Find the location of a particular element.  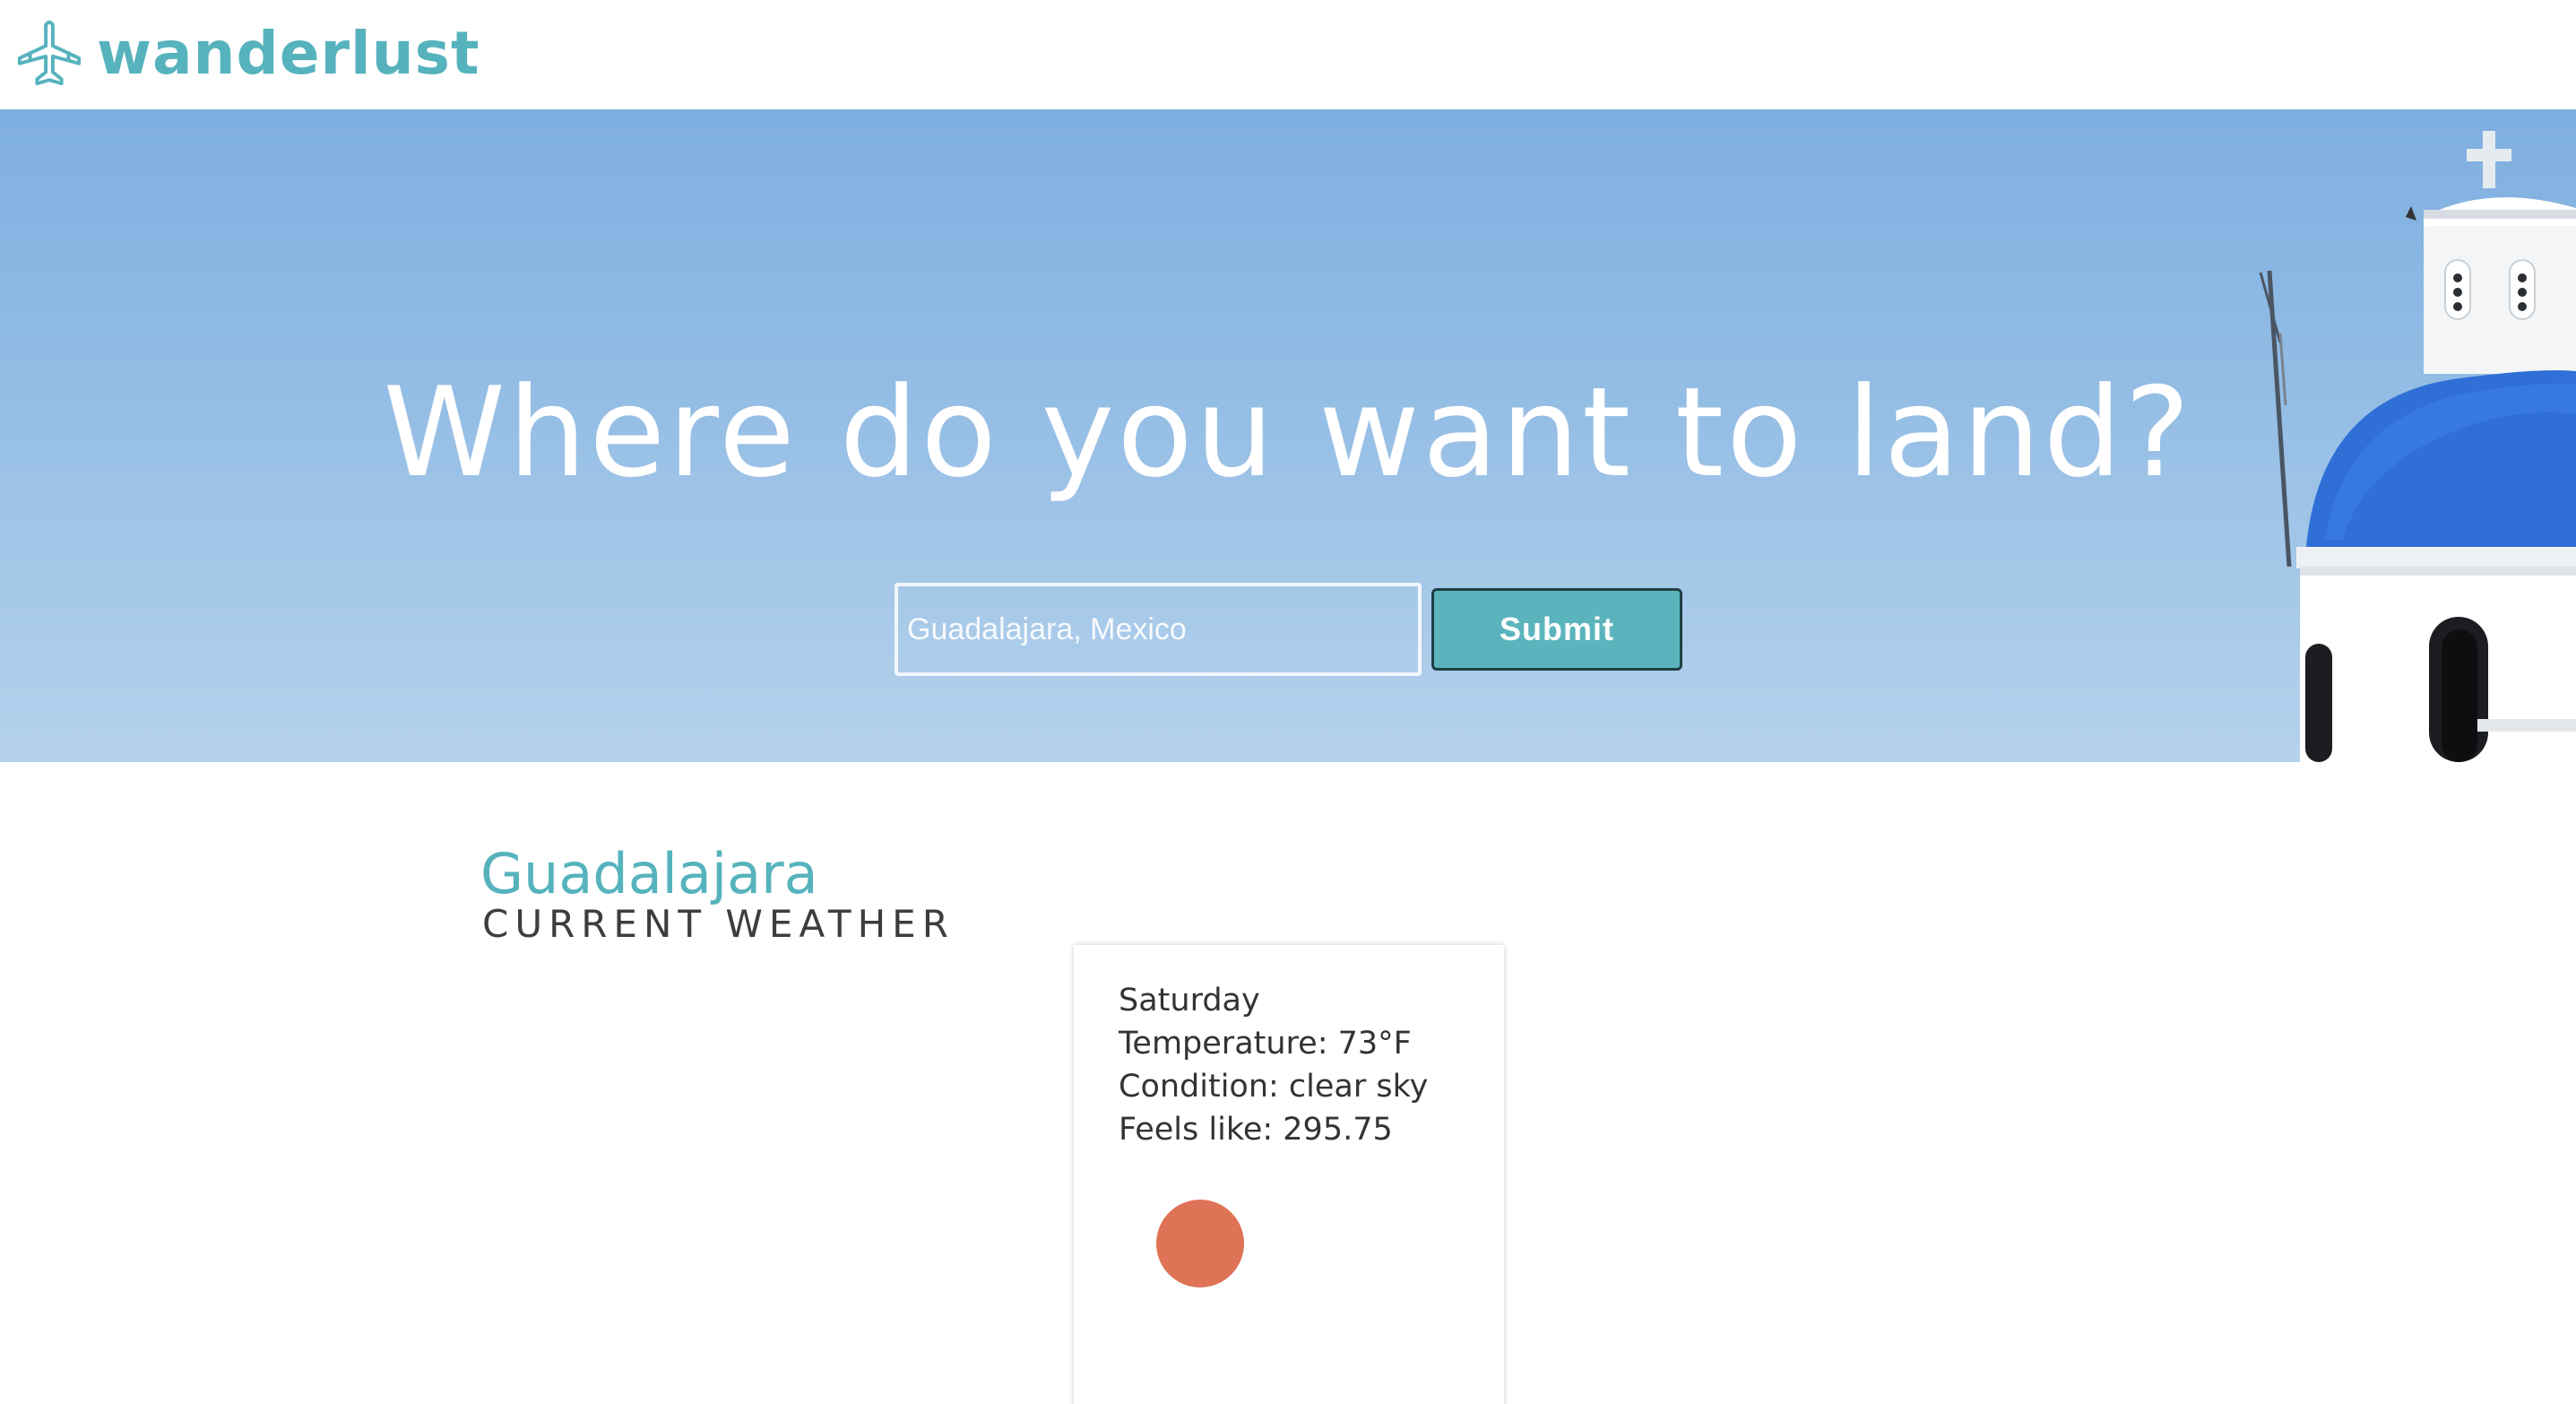

logo-link: wanderlust is located at coordinates (247, 53).